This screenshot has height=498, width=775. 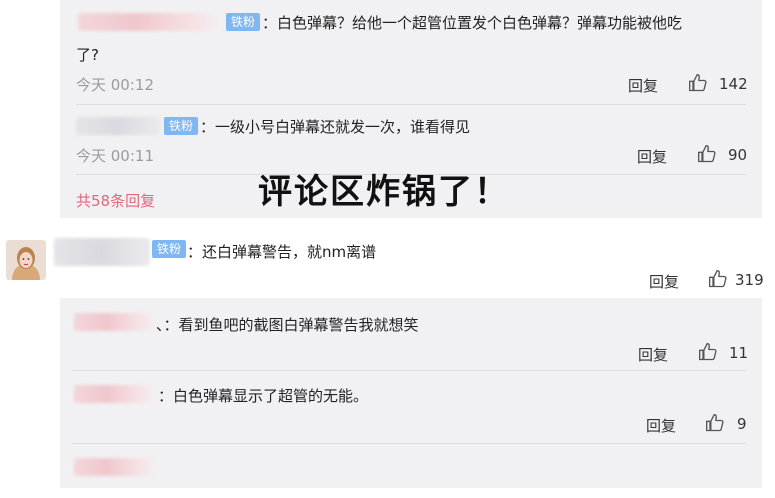 I want to click on reply-text: ：白色弹幕显示了超管的无能。, so click(x=263, y=396).